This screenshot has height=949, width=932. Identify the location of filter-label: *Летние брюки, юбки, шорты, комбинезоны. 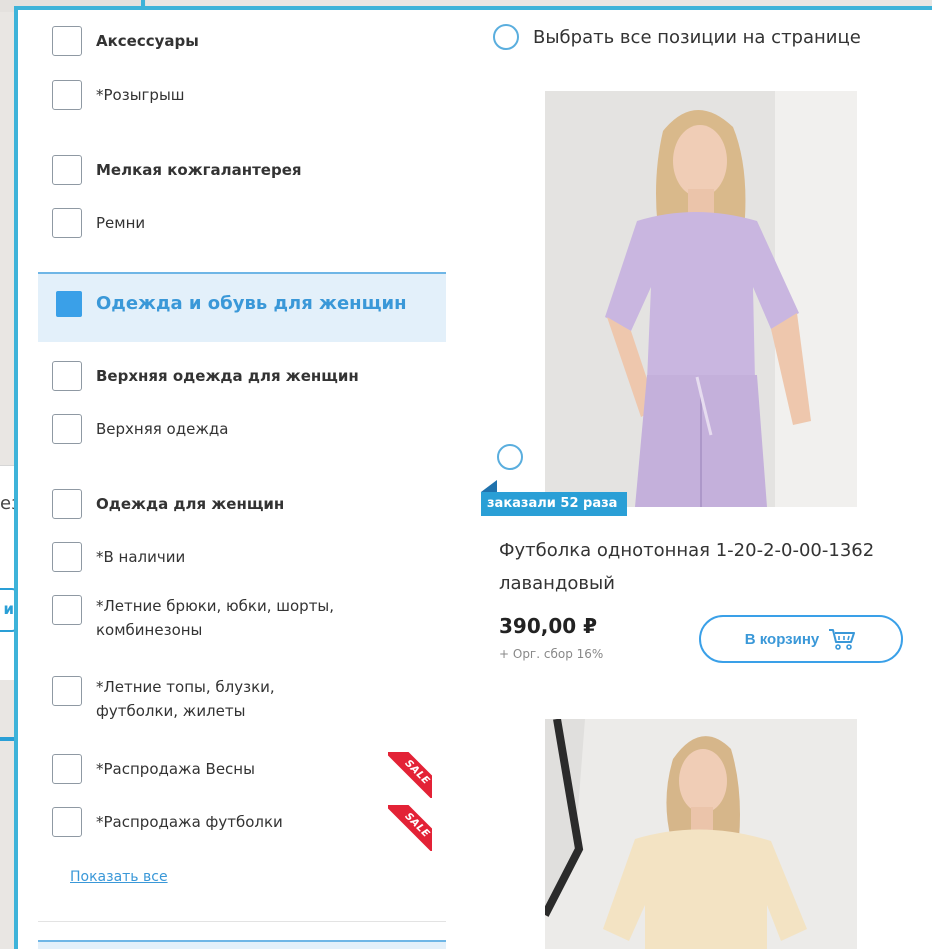
(215, 618).